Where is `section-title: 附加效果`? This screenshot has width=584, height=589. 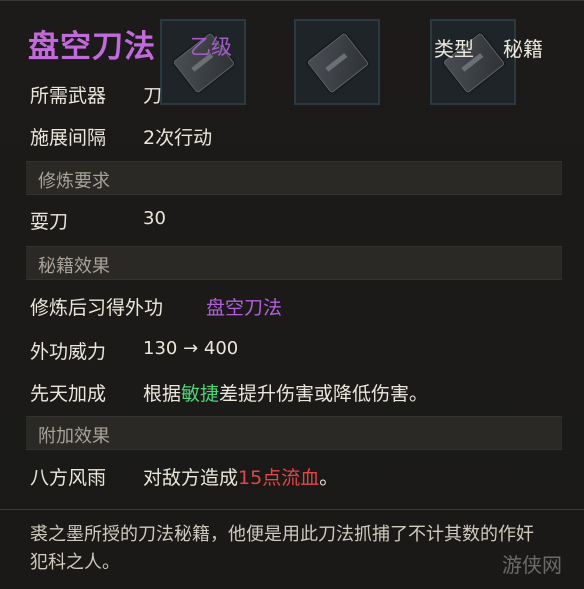
section-title: 附加效果 is located at coordinates (74, 436).